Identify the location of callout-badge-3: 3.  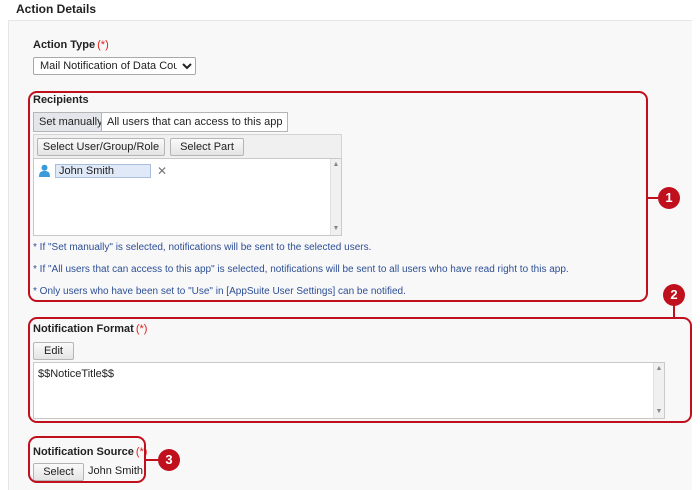
(169, 460).